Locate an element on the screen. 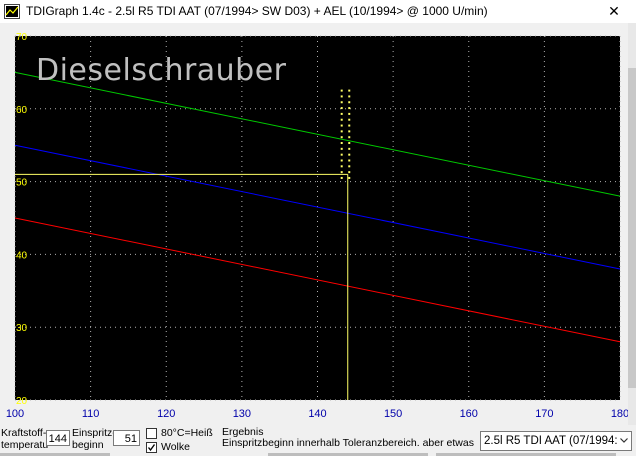 Image resolution: width=636 pixels, height=456 pixels. y-tick-label: 40 is located at coordinates (22, 255).